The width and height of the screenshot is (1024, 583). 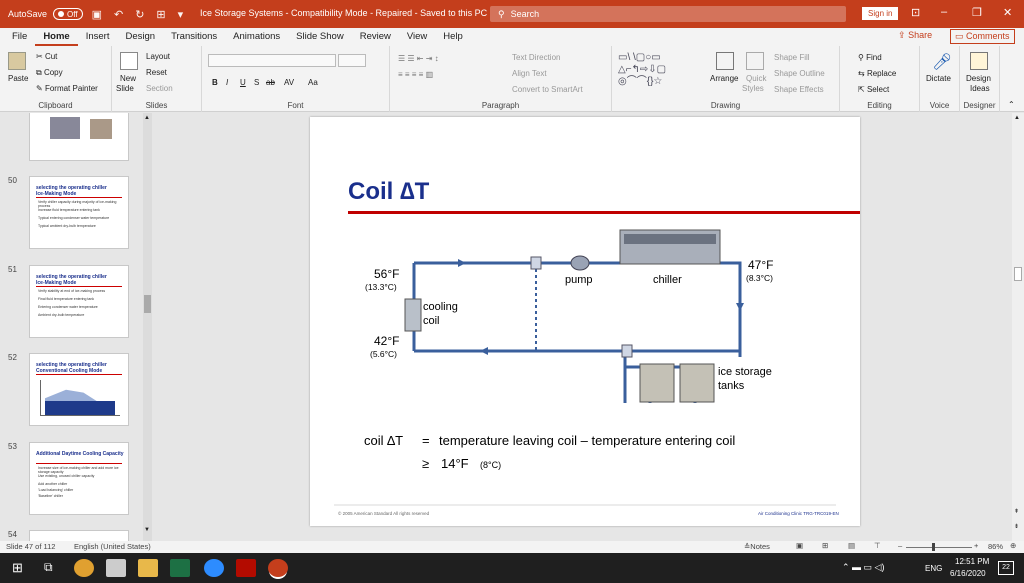 I want to click on bullets-icon: ☰ ☰ ⇤ ⇥ ↕, so click(x=418, y=58).